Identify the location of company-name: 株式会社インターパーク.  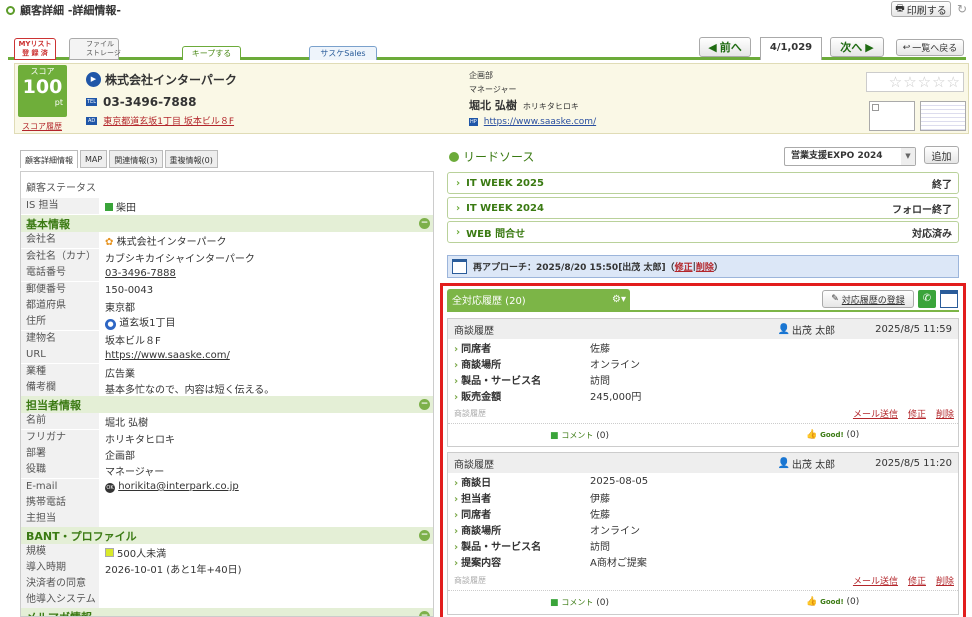
(171, 80).